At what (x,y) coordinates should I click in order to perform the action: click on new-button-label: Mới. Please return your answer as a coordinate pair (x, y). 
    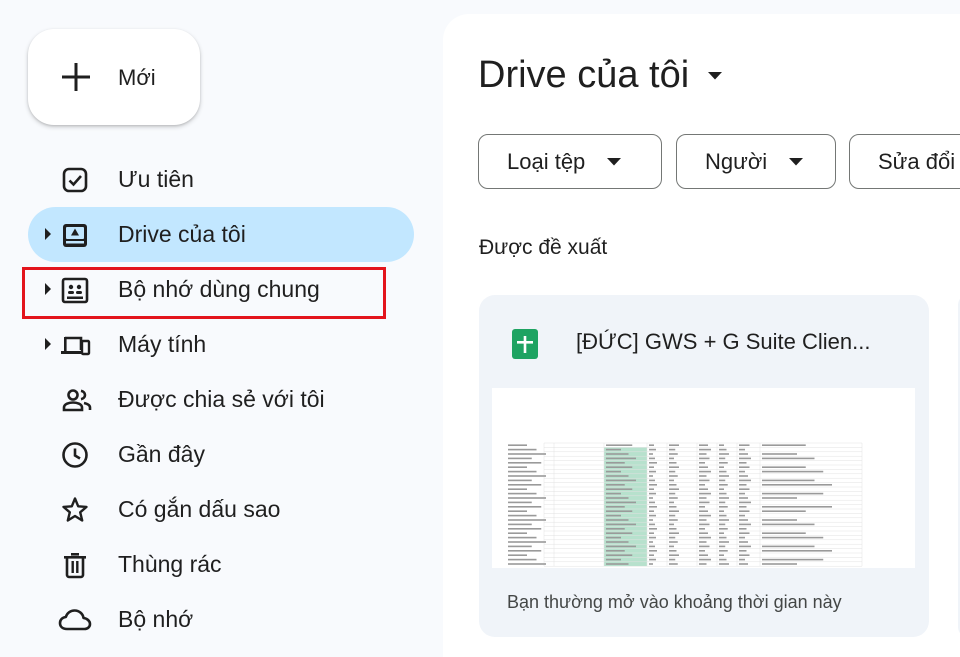
    Looking at the image, I should click on (137, 77).